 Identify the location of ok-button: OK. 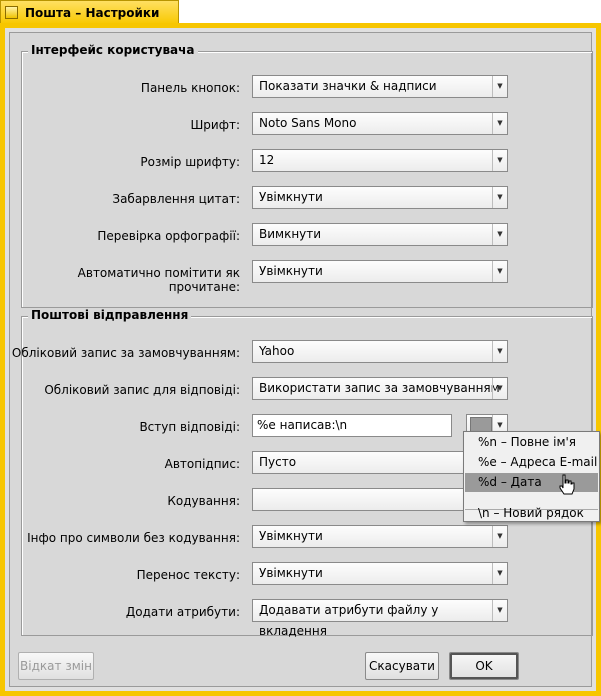
(484, 666).